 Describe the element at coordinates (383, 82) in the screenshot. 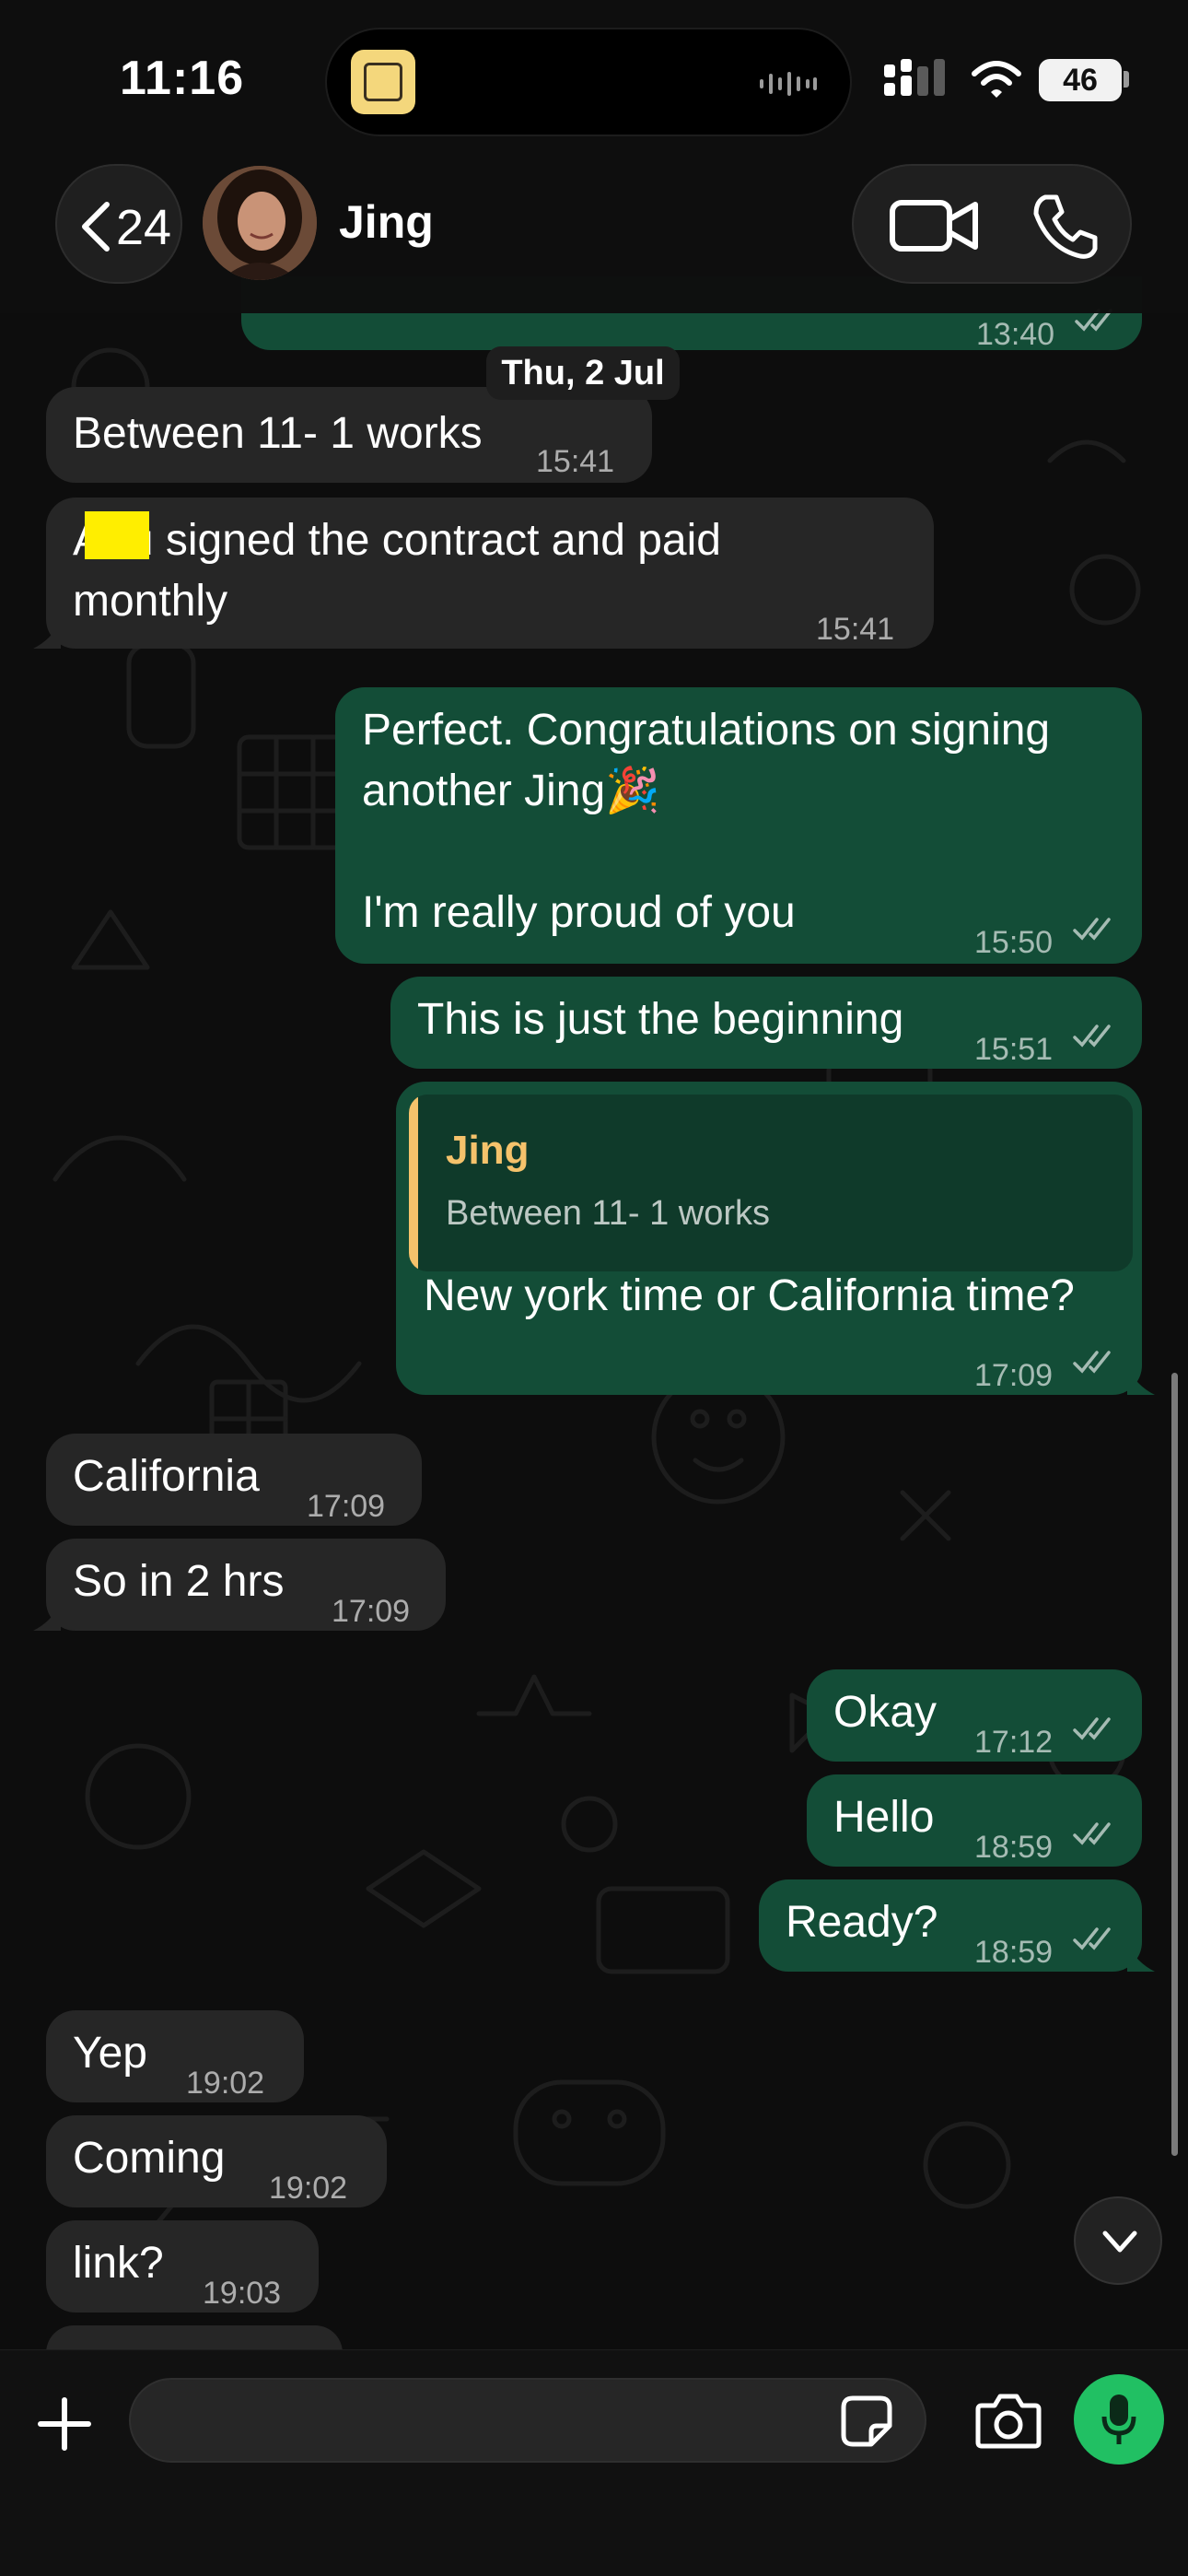

I see `live-activity-app-icon` at that location.